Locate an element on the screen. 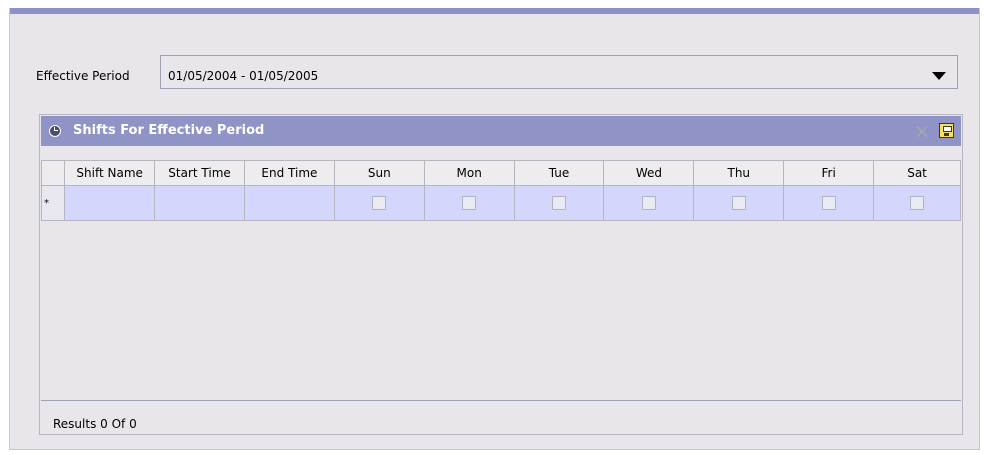 This screenshot has height=455, width=984. column-header-sun: Sun is located at coordinates (379, 173).